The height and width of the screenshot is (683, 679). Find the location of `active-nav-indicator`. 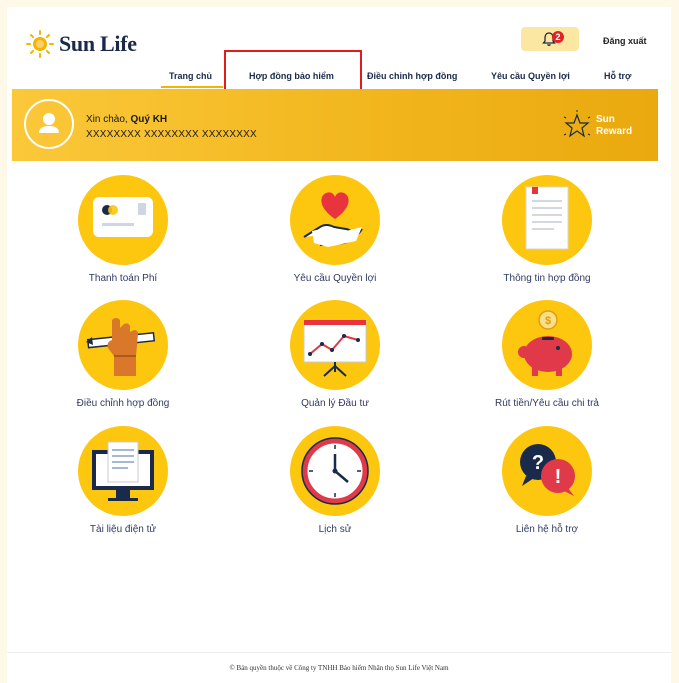

active-nav-indicator is located at coordinates (192, 87).